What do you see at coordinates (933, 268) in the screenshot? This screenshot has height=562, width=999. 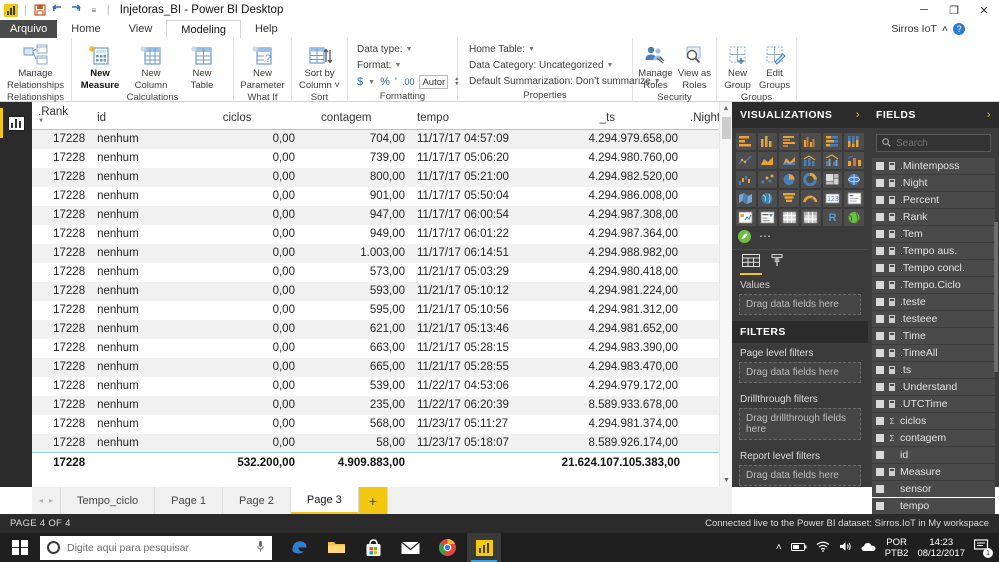 I see `field-item: .Tempo concl.` at bounding box center [933, 268].